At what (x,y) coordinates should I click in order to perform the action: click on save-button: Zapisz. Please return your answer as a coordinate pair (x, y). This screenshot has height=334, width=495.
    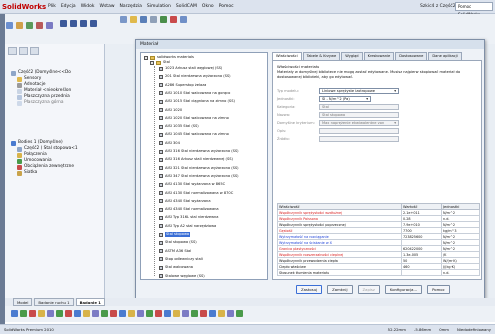
    Looking at the image, I should click on (368, 289).